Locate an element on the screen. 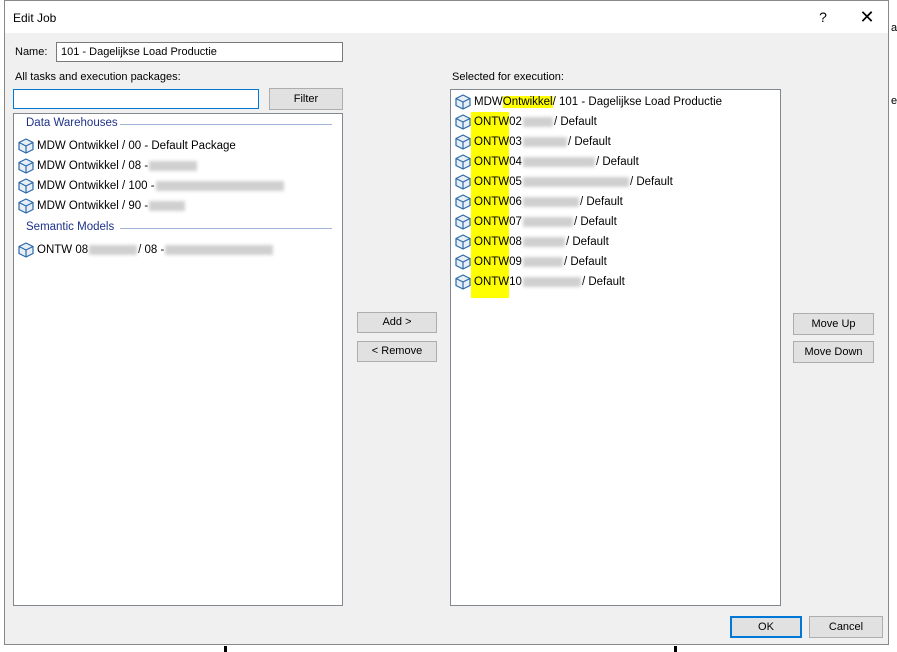 The height and width of the screenshot is (652, 897). list-item: MDW Ontwikkel / 90 - is located at coordinates (102, 206).